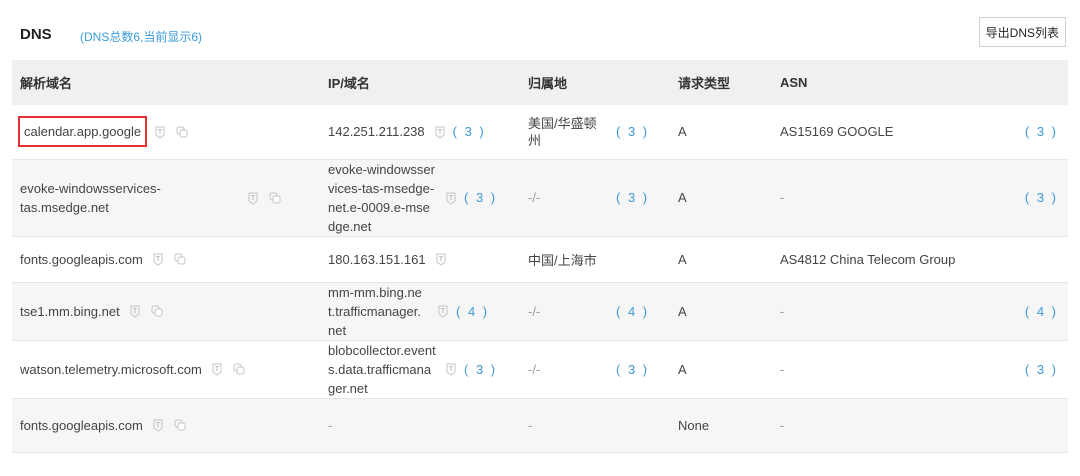 The height and width of the screenshot is (476, 1080). What do you see at coordinates (170, 311) in the screenshot?
I see `domain-wrap: tse1.mm.bing.net` at bounding box center [170, 311].